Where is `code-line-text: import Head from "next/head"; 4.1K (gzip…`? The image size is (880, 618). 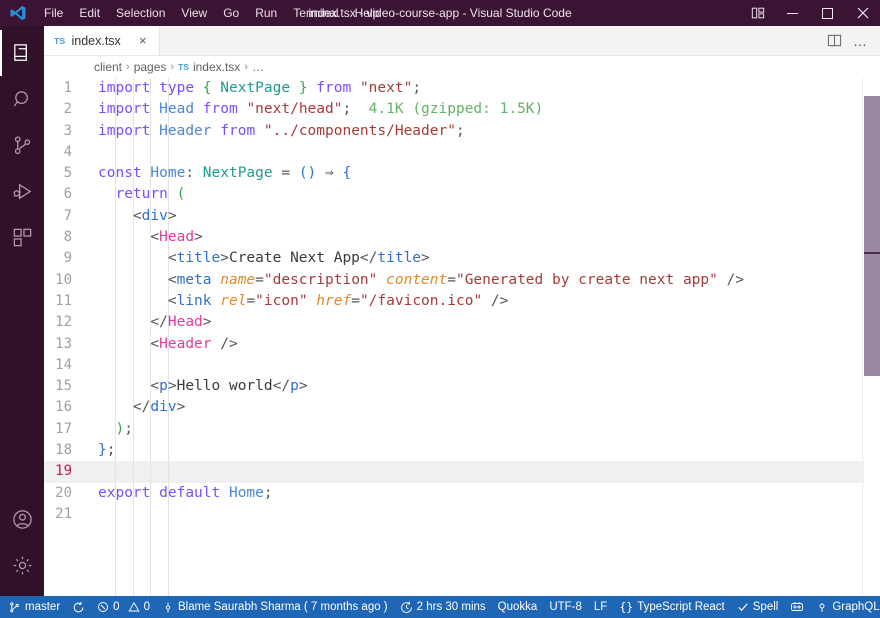 code-line-text: import Head from "next/head"; 4.1K (gzip… is located at coordinates (477, 109).